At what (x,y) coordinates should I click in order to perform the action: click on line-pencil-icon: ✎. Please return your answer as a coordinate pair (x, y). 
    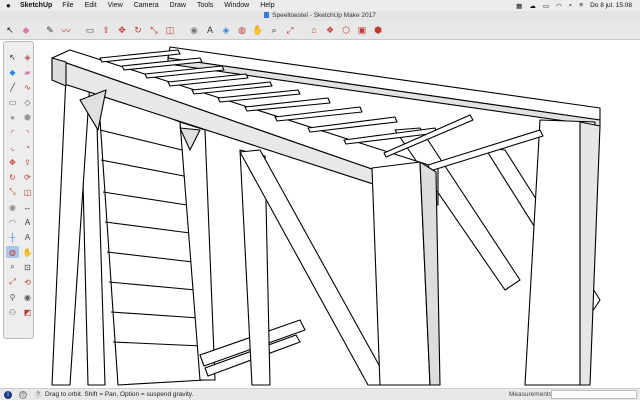
    Looking at the image, I should click on (50, 30).